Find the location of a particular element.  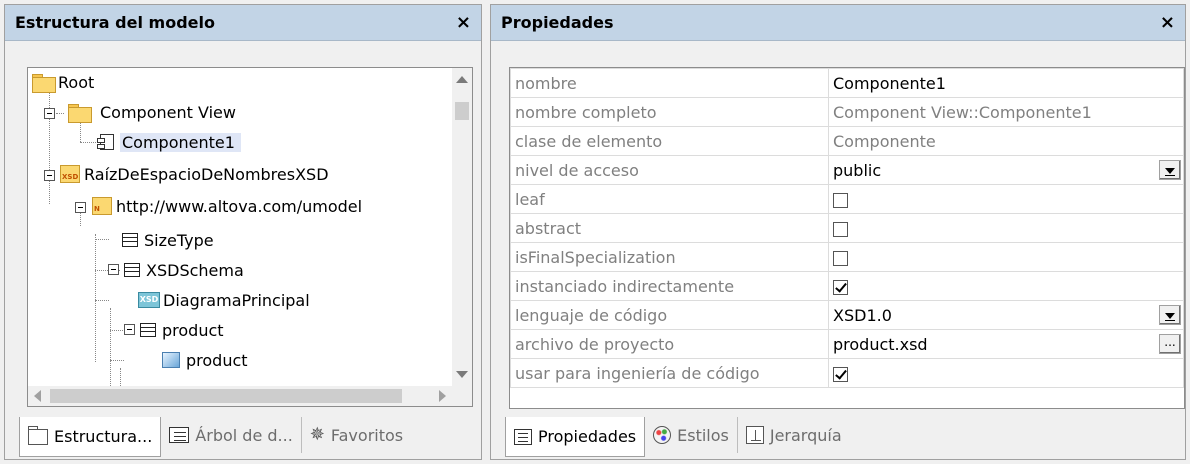

tree-node-sizetype: SizeType is located at coordinates (168, 240).